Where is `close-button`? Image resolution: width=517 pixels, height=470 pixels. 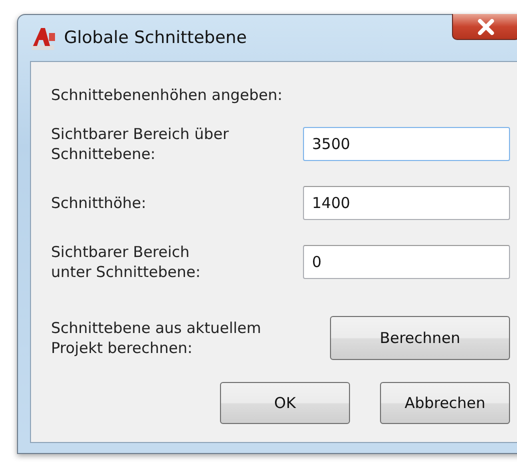
close-button is located at coordinates (484, 27).